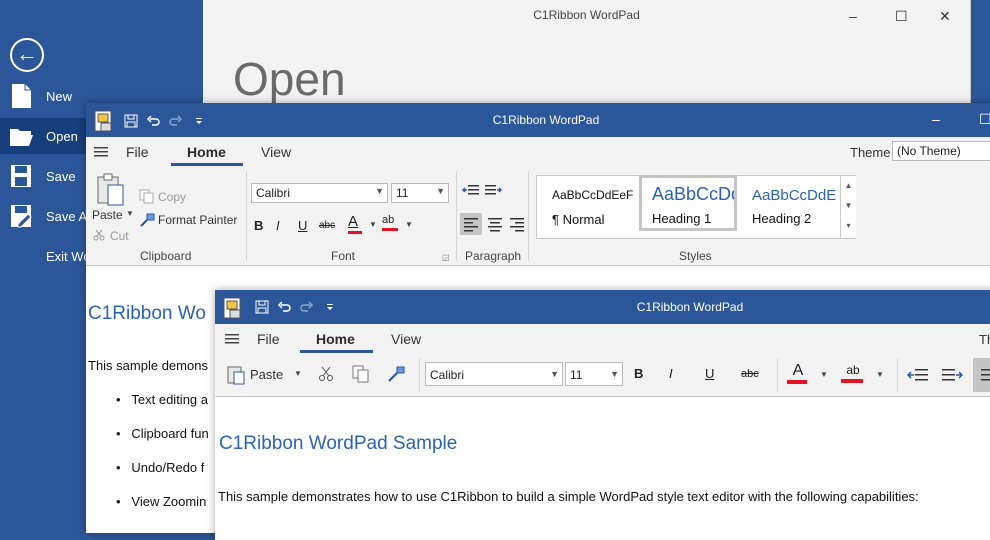 Image resolution: width=990 pixels, height=540 pixels. I want to click on align-center-icon, so click(495, 224).